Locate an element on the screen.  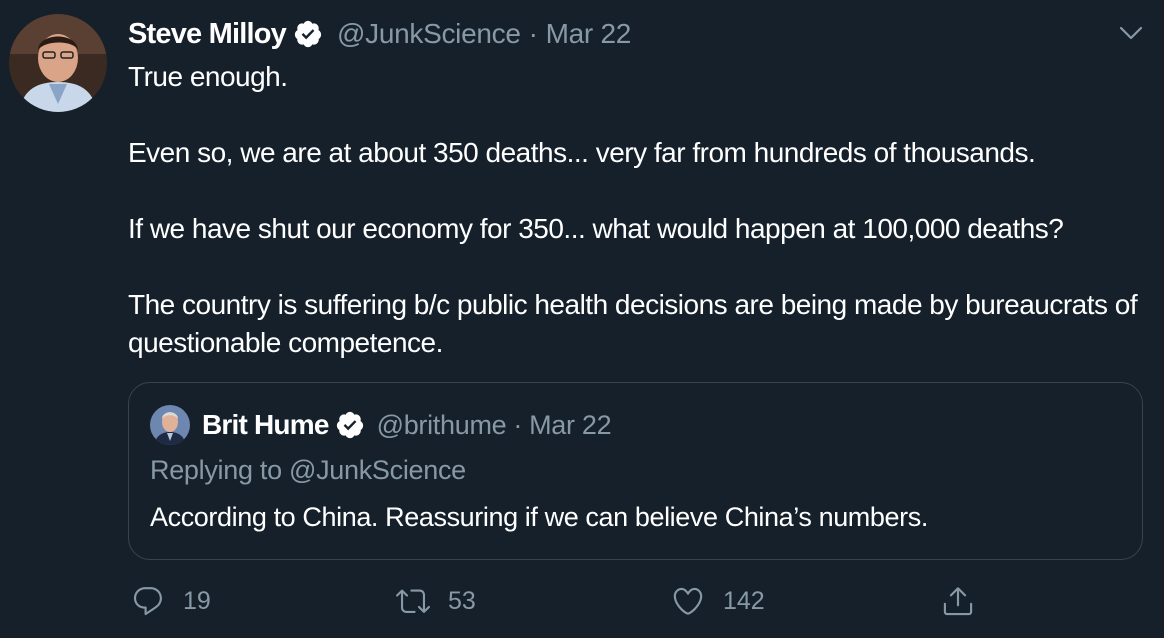
like-count: 142 is located at coordinates (744, 600).